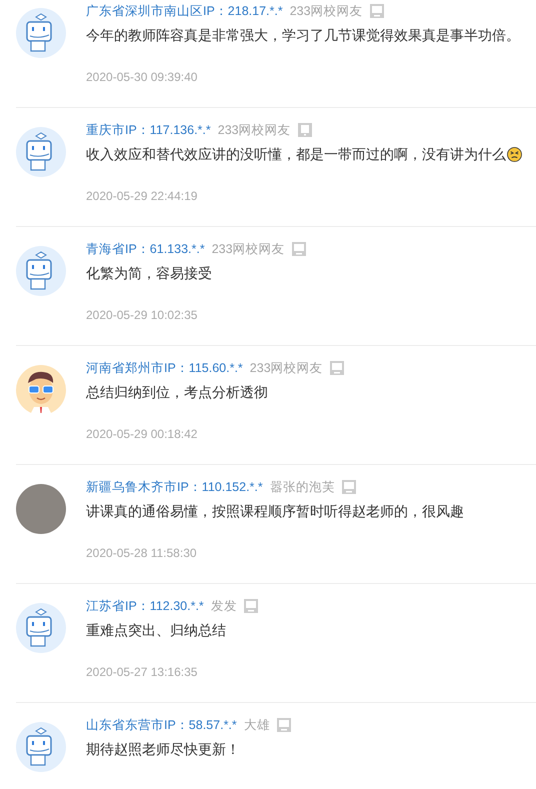 This screenshot has height=789, width=536. I want to click on phone-icon, so click(305, 130).